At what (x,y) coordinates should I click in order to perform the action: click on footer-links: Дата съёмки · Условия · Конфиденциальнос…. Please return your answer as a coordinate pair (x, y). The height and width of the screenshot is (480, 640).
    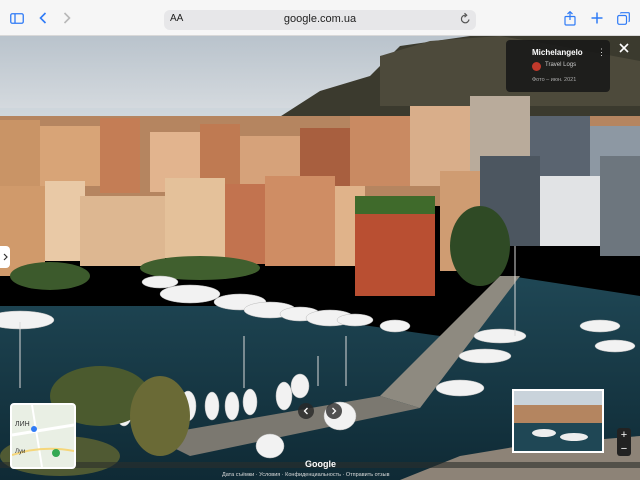
    Looking at the image, I should click on (306, 475).